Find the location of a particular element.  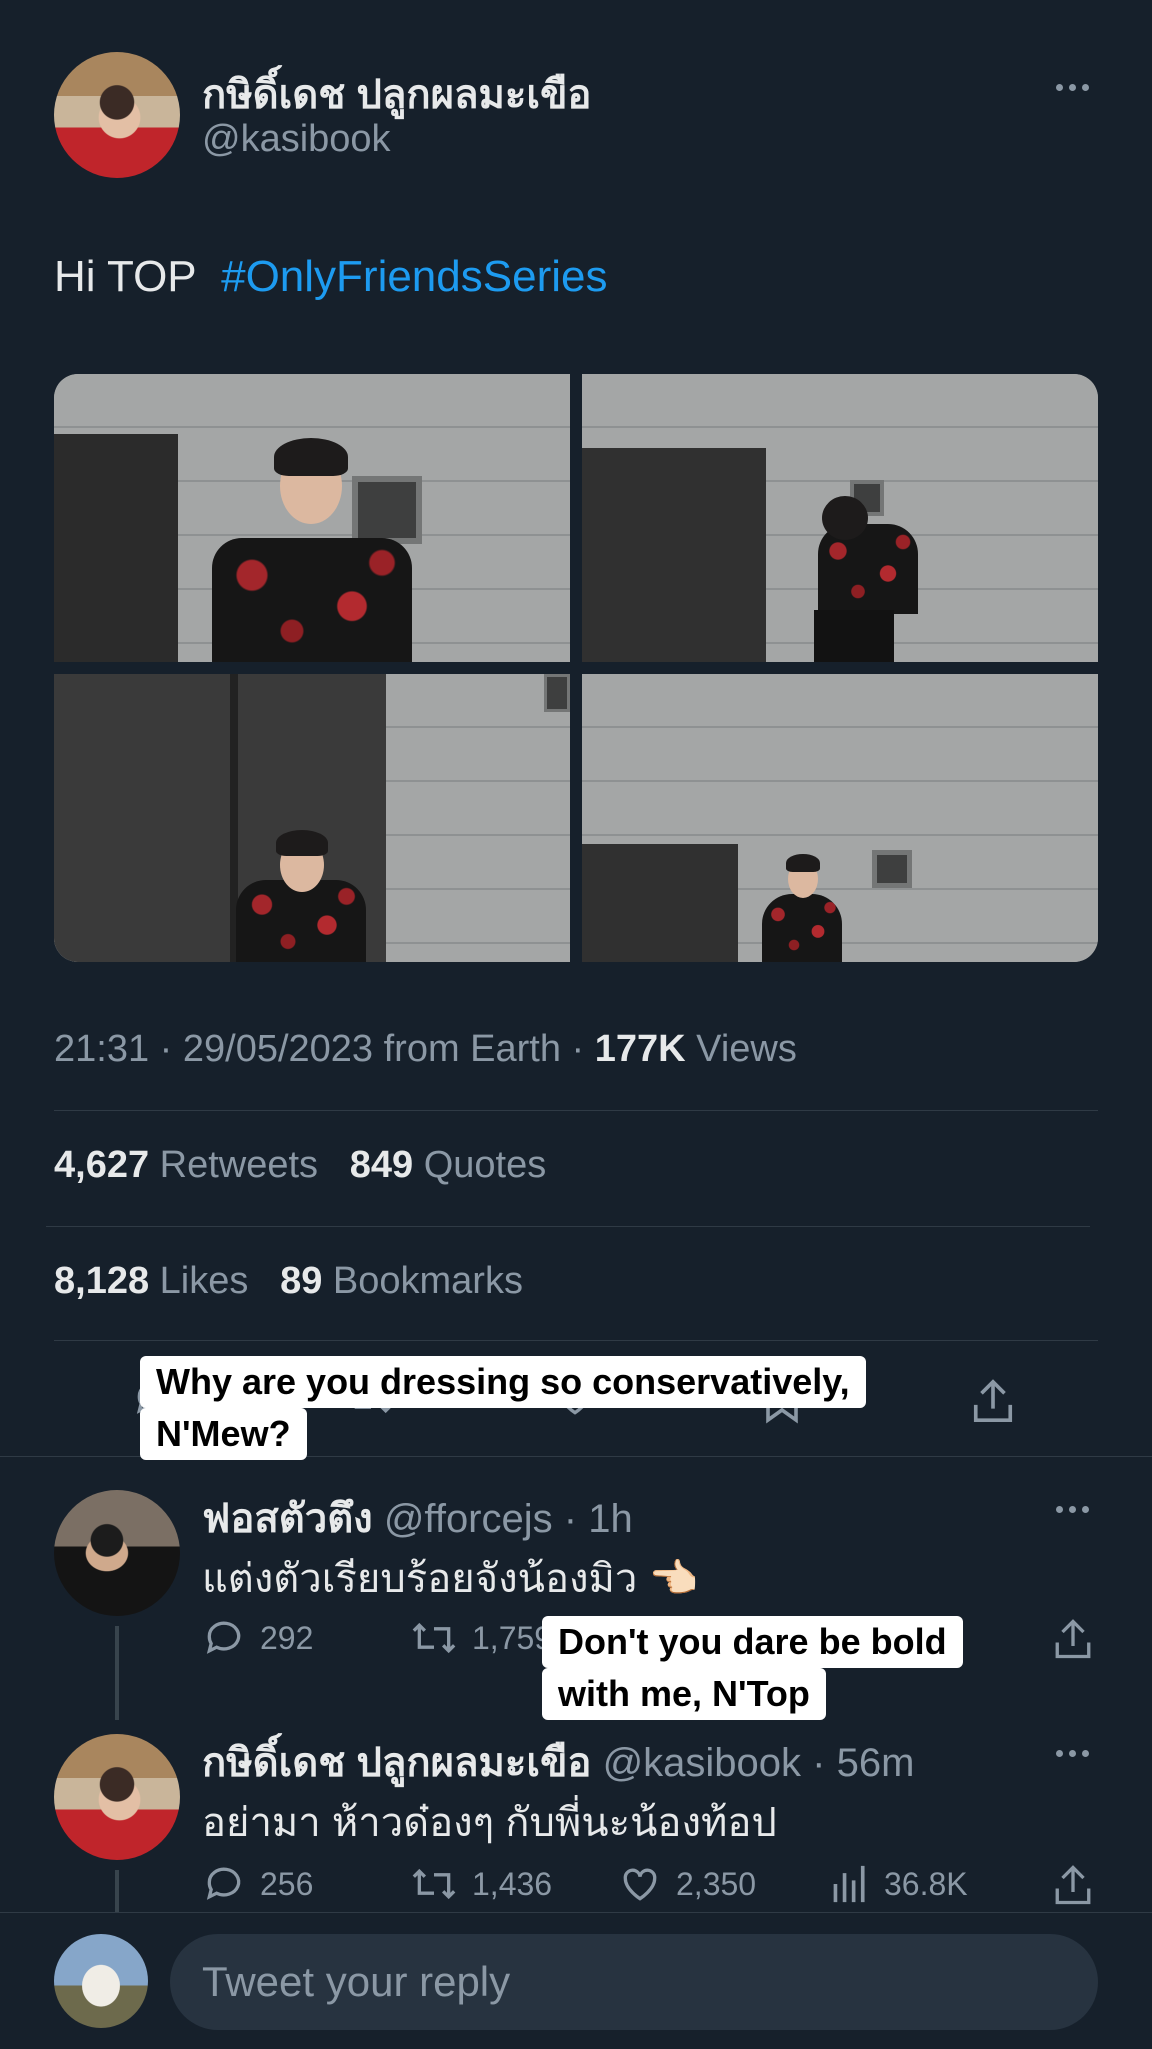

likes-count: 8,128 is located at coordinates (102, 1281).